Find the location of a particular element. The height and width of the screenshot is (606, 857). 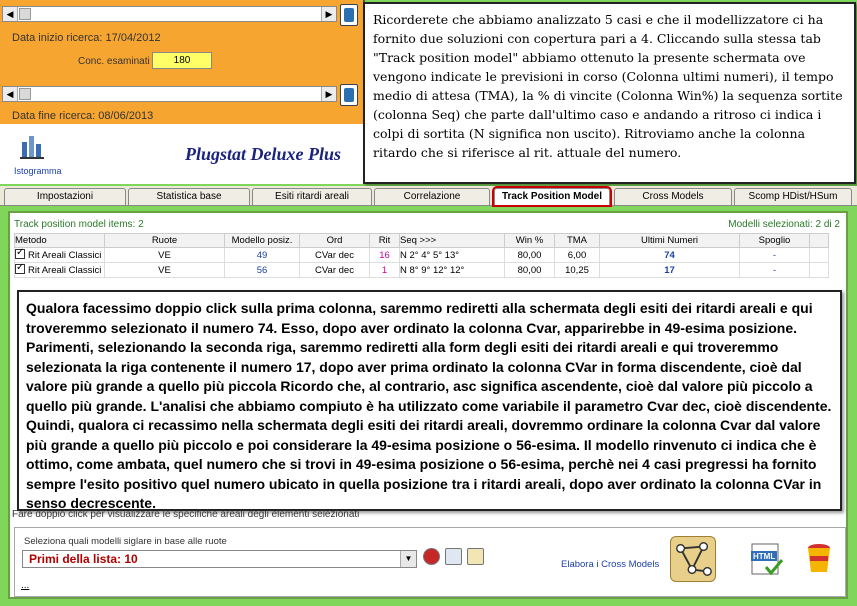

histogram-icon is located at coordinates (33, 146).